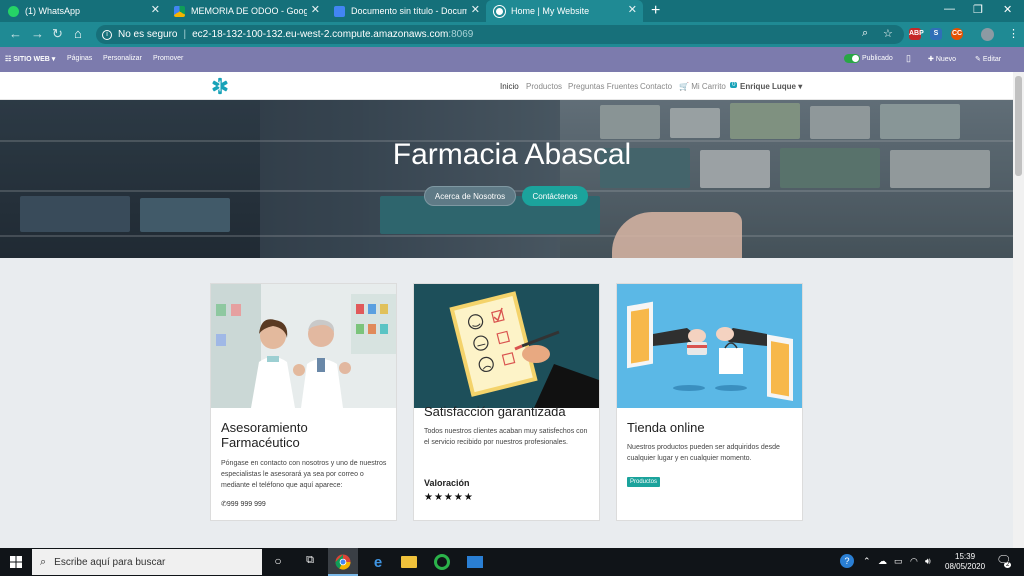 Image resolution: width=1024 pixels, height=576 pixels. I want to click on new-button: ✚ Nuevo, so click(942, 59).